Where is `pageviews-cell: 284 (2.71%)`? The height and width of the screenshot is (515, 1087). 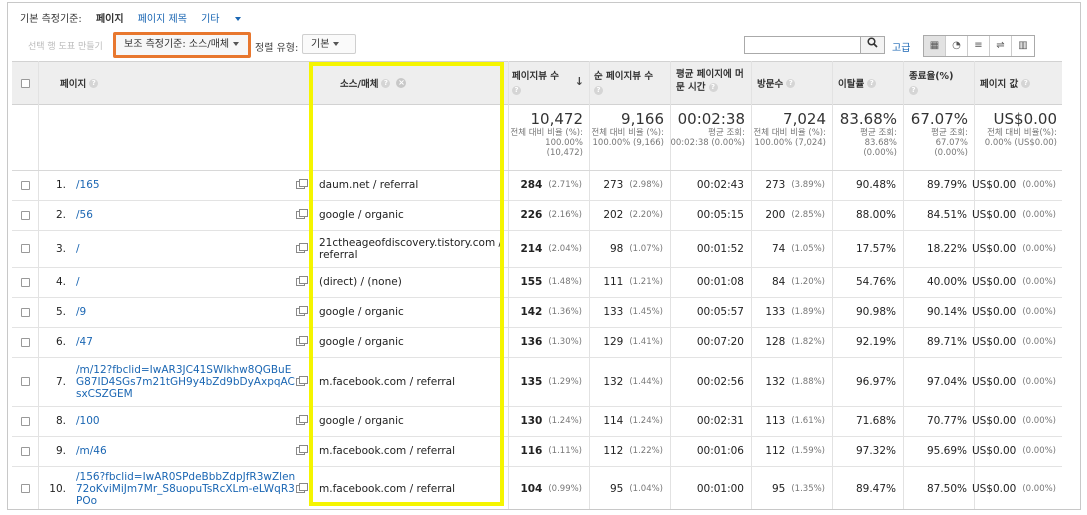 pageviews-cell: 284 (2.71%) is located at coordinates (551, 185).